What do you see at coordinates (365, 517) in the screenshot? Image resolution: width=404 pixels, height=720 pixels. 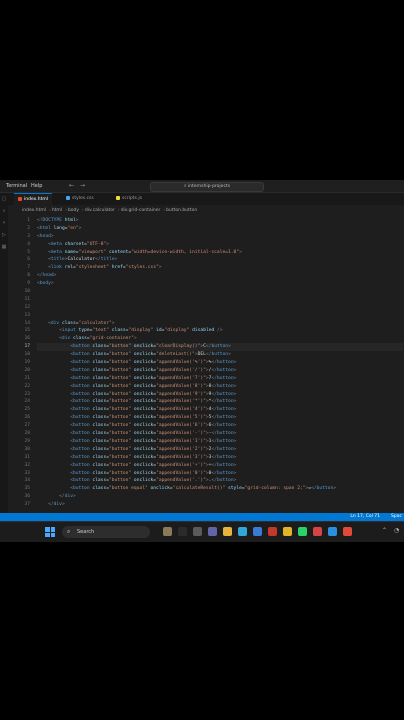 I see `cursor-position: Ln 17, Col 71` at bounding box center [365, 517].